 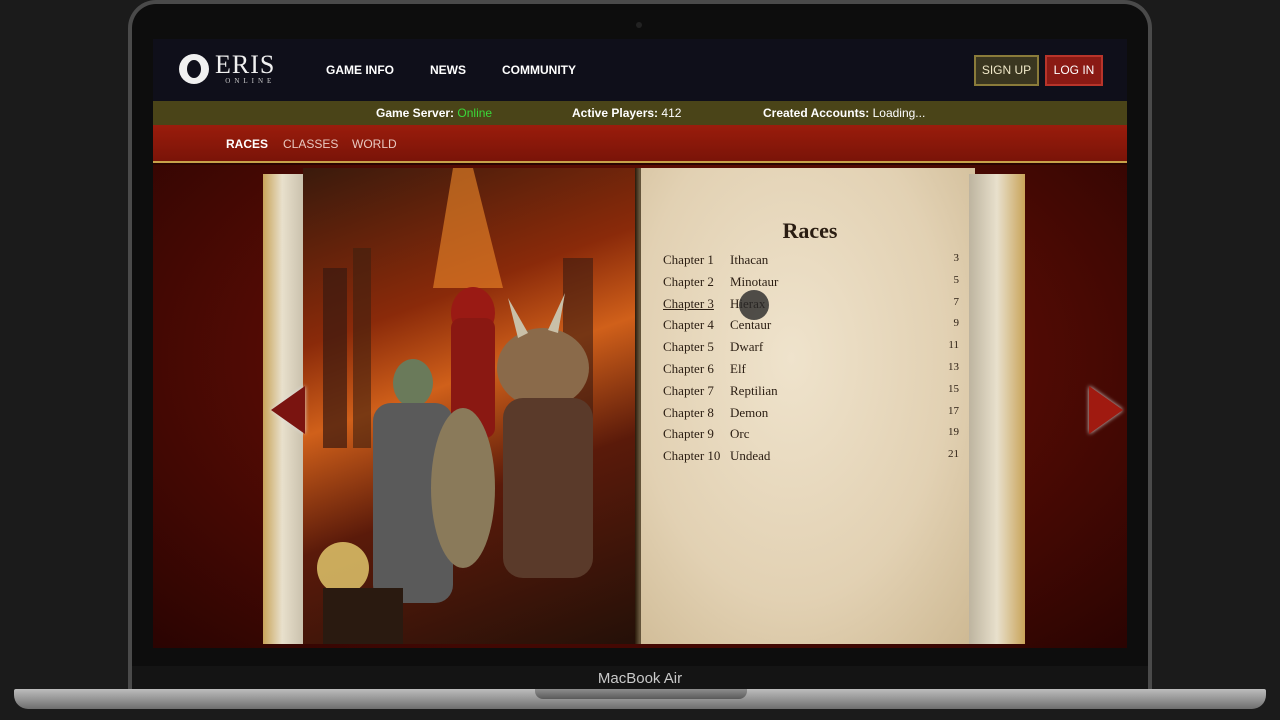 What do you see at coordinates (740, 434) in the screenshot?
I see `toc-race: Orc` at bounding box center [740, 434].